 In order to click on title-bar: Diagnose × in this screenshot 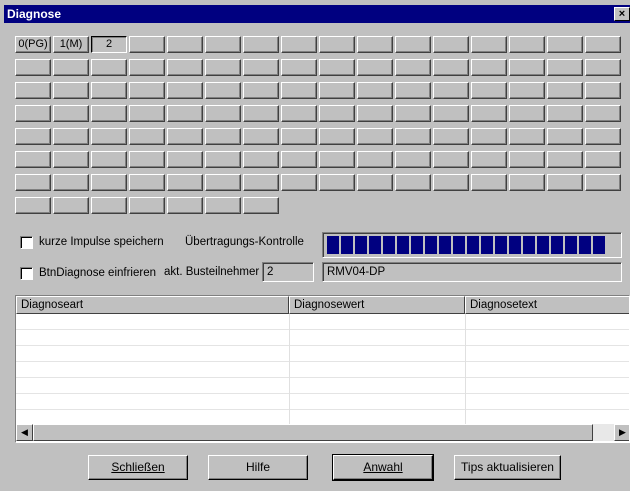, I will do `click(317, 14)`.